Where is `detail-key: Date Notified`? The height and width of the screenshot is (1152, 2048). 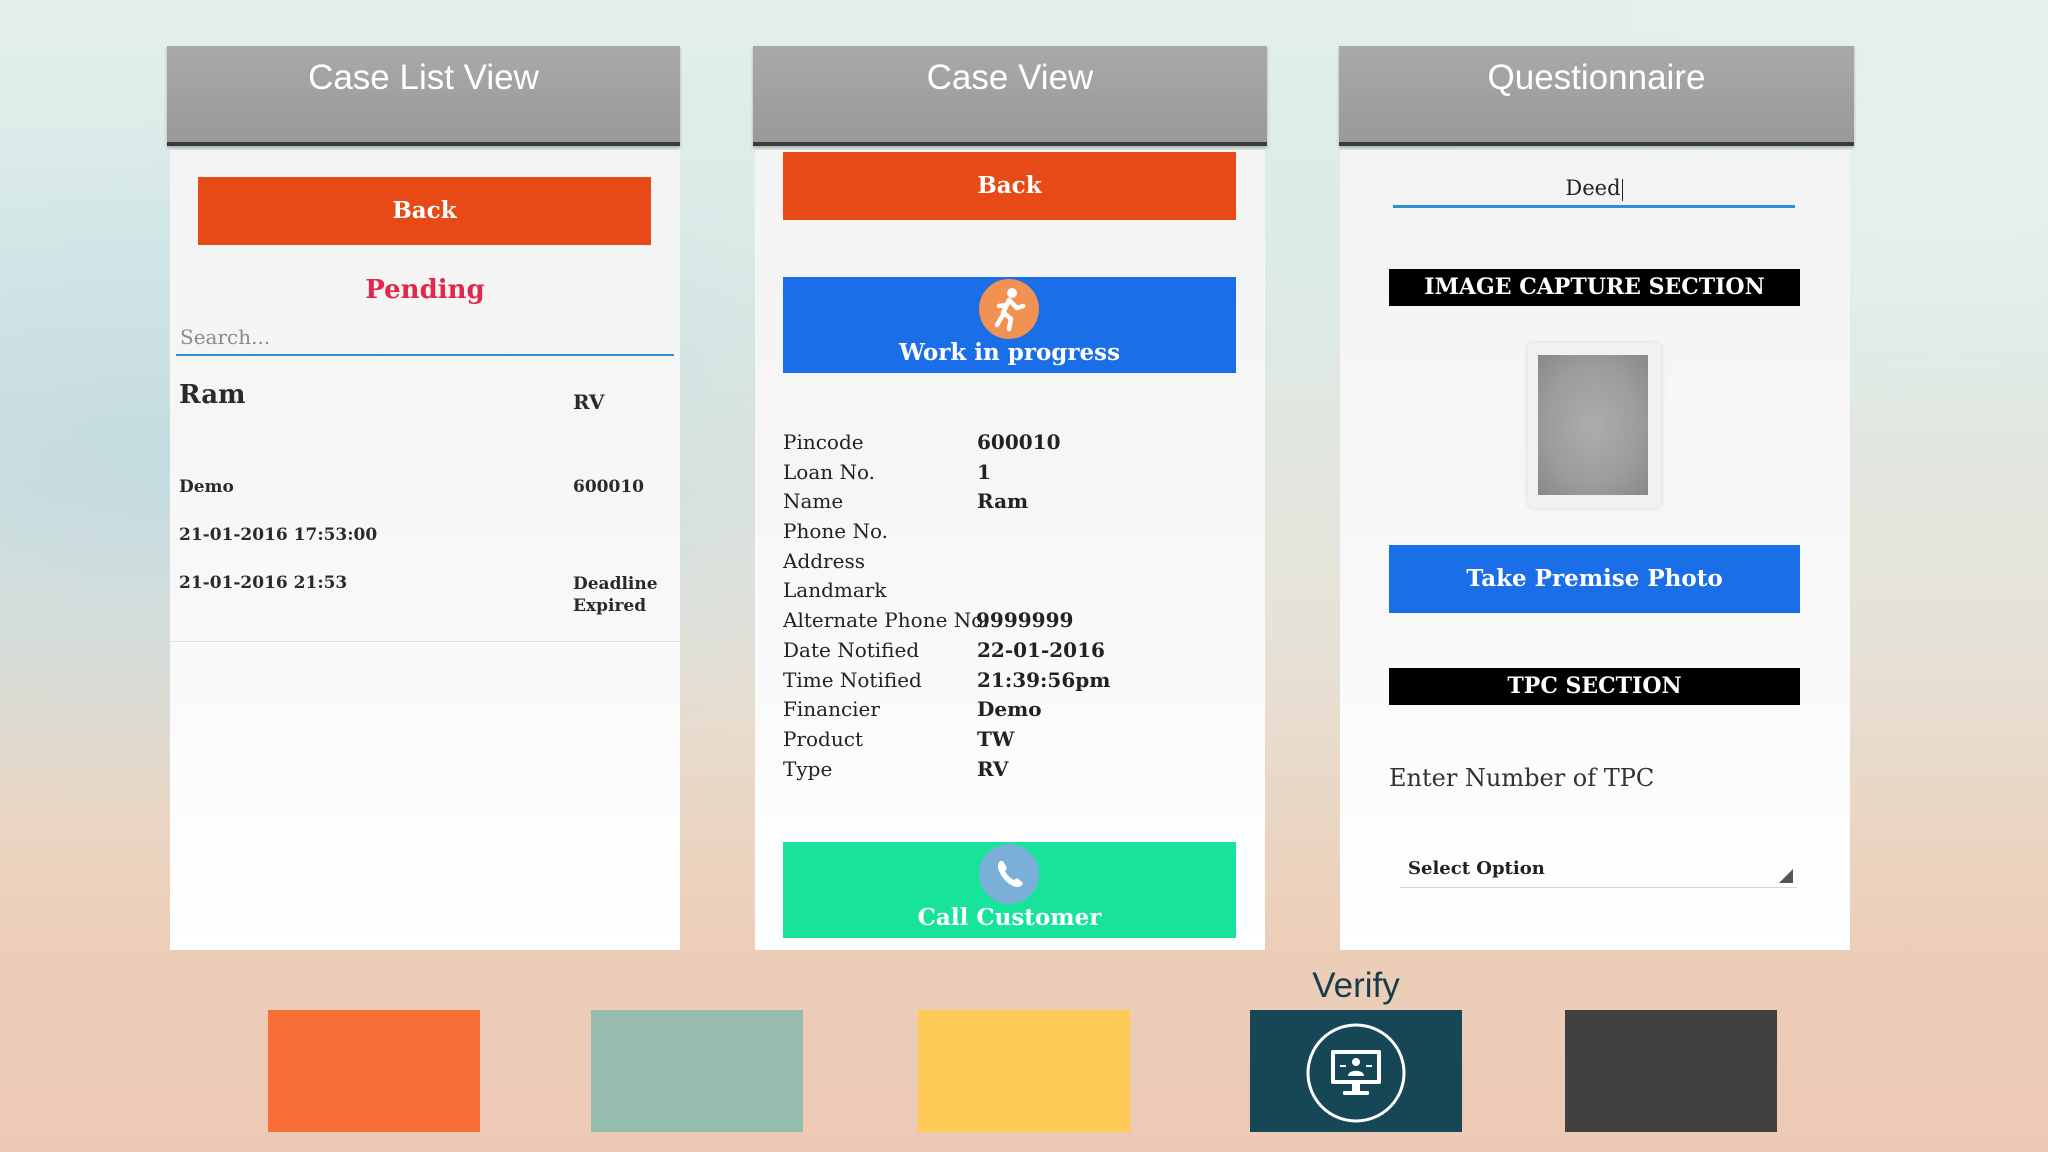
detail-key: Date Notified is located at coordinates (851, 649).